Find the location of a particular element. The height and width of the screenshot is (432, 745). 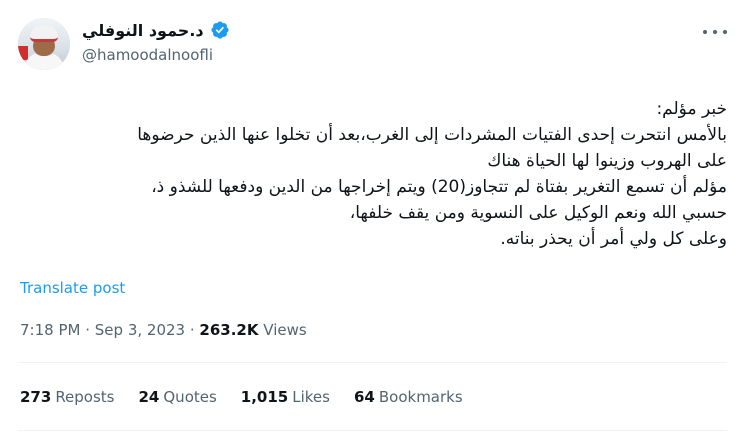

reposts-stat: 273 Reposts is located at coordinates (67, 397).